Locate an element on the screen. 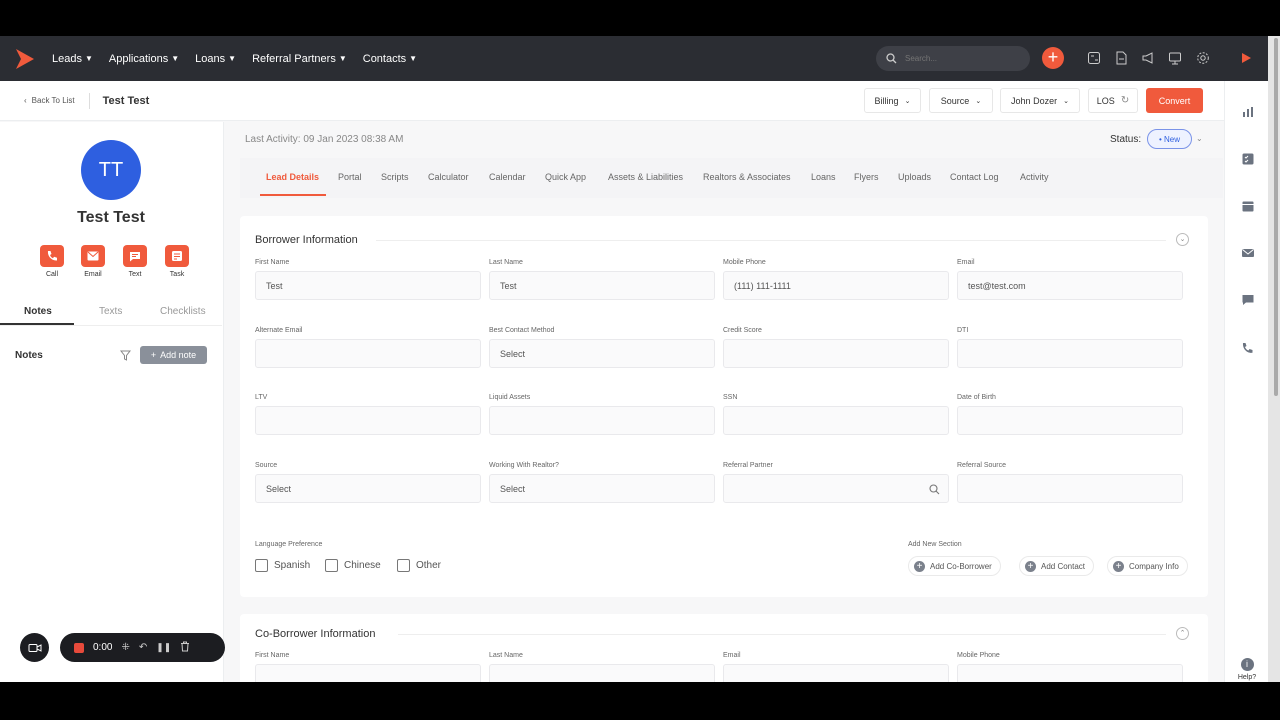 This screenshot has width=1280, height=720. convert-button: Convert is located at coordinates (1174, 100).